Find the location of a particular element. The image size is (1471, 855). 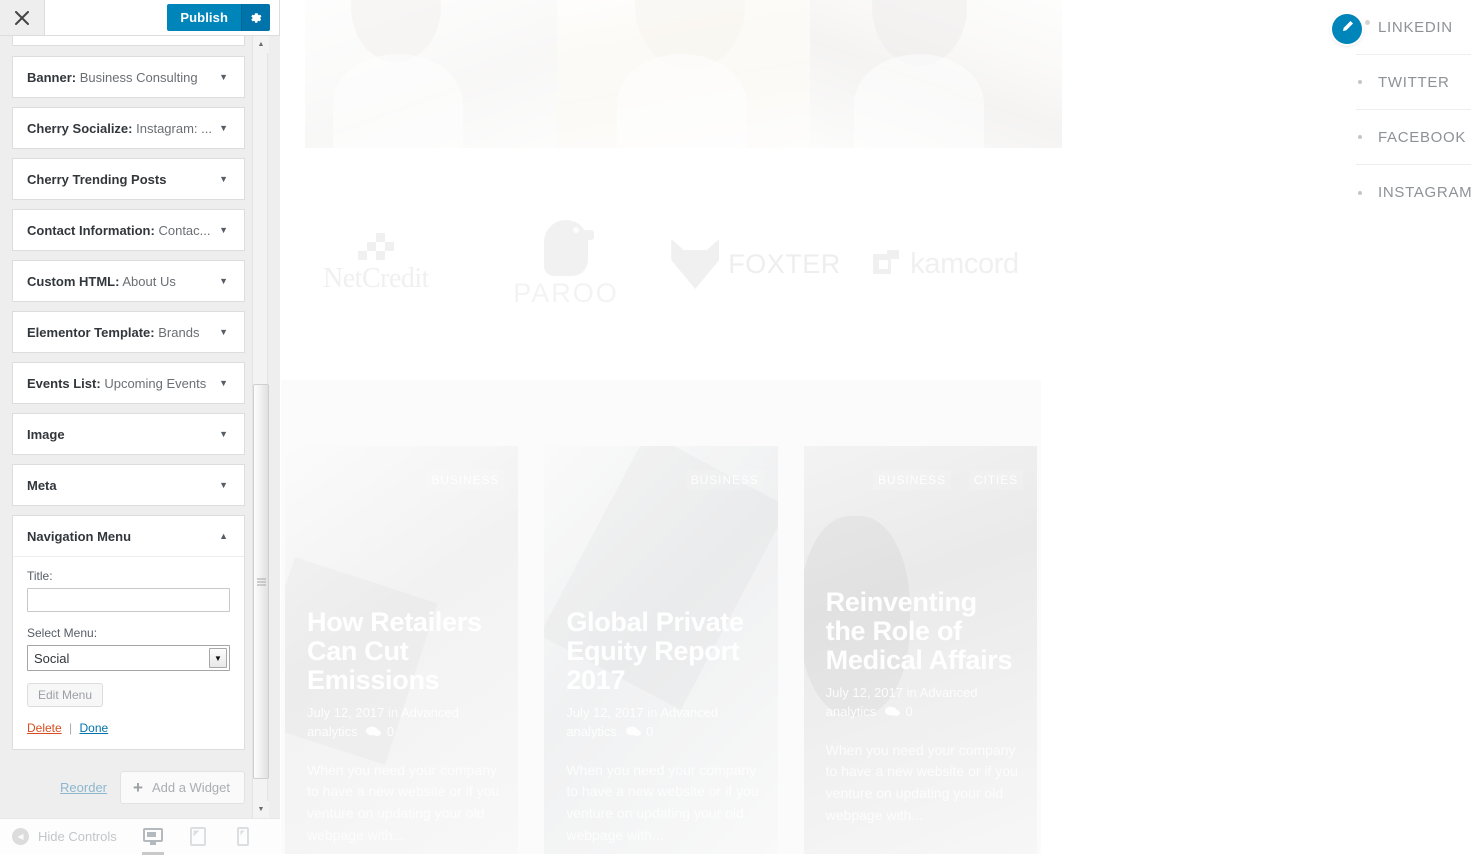

widget-item-contact-information: Contact Information: Contac... ▼ is located at coordinates (128, 230).